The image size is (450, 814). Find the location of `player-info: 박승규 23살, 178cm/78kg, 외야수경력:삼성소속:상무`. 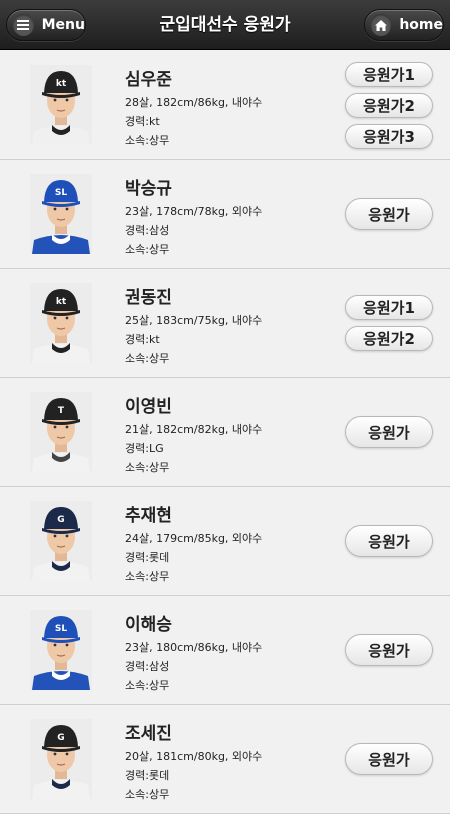

player-info: 박승규 23살, 178cm/78kg, 외야수경력:삼성소속:상무 is located at coordinates (193, 217).